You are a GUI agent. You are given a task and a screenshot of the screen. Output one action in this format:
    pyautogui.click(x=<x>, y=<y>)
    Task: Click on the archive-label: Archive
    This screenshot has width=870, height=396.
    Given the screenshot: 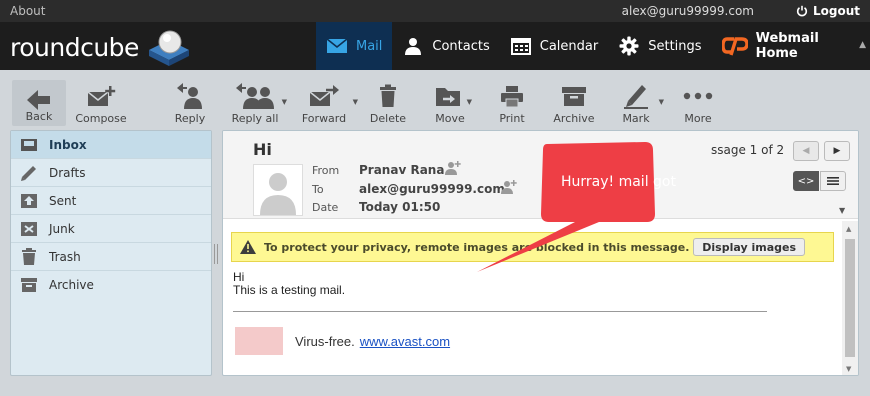 What is the action you would take?
    pyautogui.click(x=574, y=118)
    